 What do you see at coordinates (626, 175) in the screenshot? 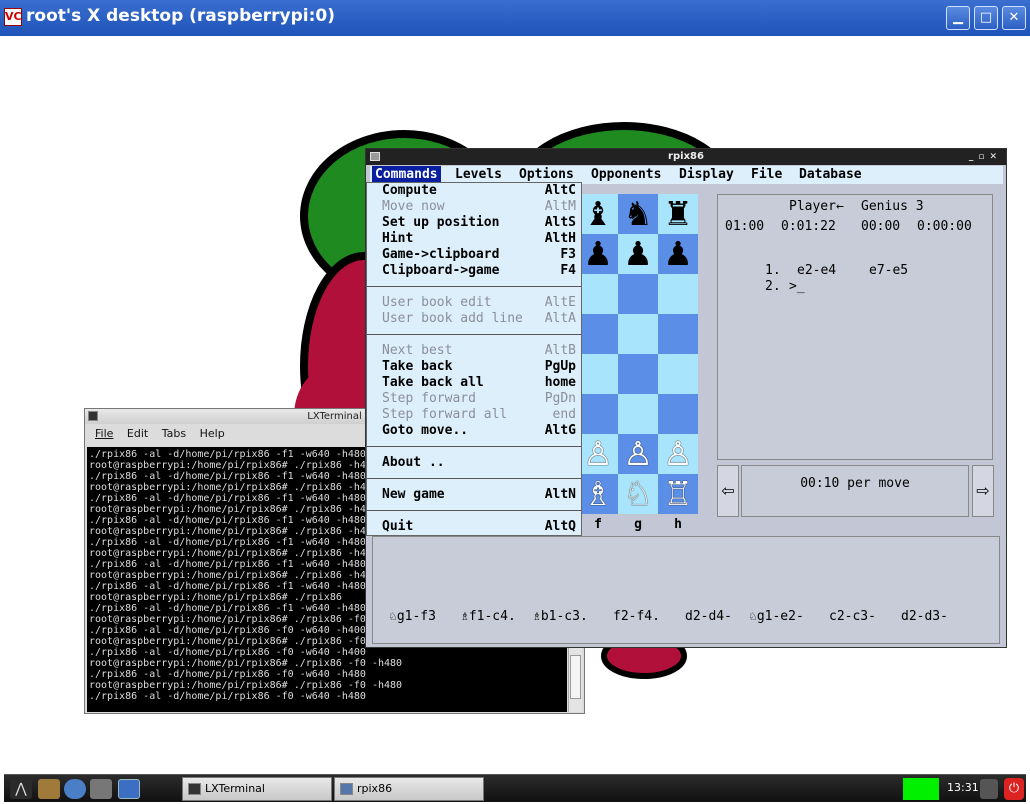
I see `menu-opponents: Opponents` at bounding box center [626, 175].